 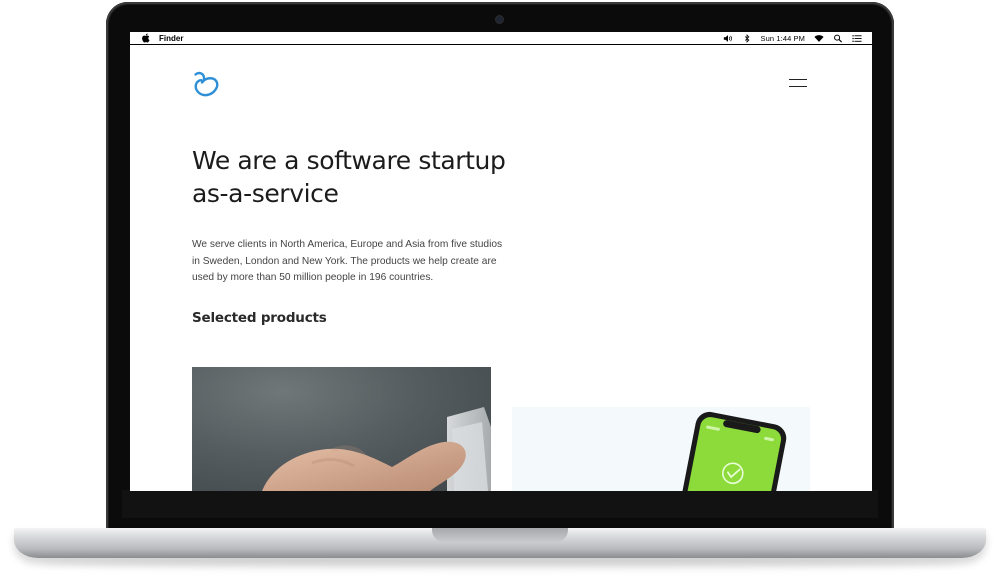 What do you see at coordinates (499, 19) in the screenshot?
I see `webcam` at bounding box center [499, 19].